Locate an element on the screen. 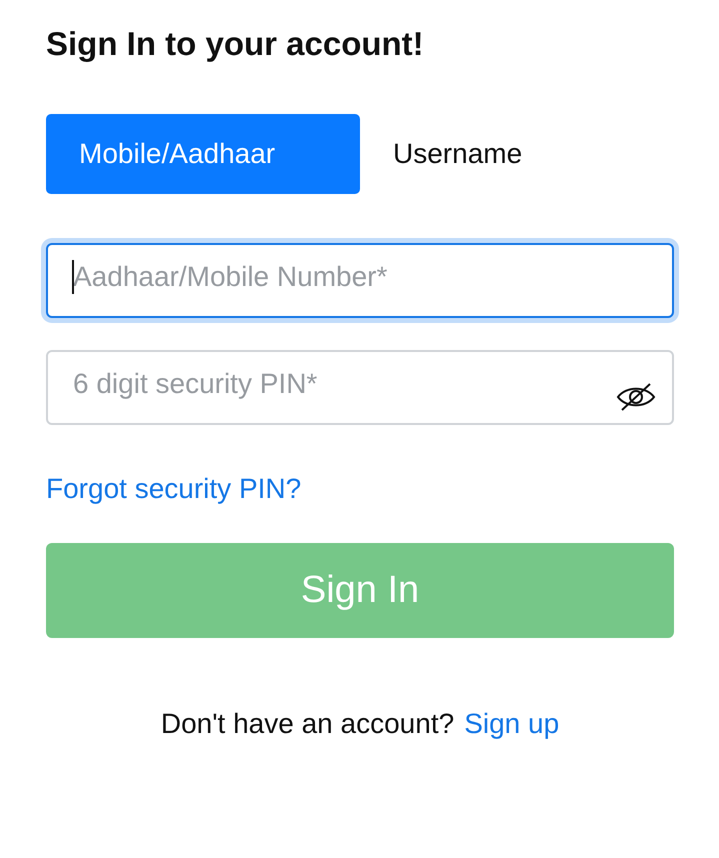 The image size is (719, 858). input-field: Aadhaar/Mobile Number* is located at coordinates (360, 280).